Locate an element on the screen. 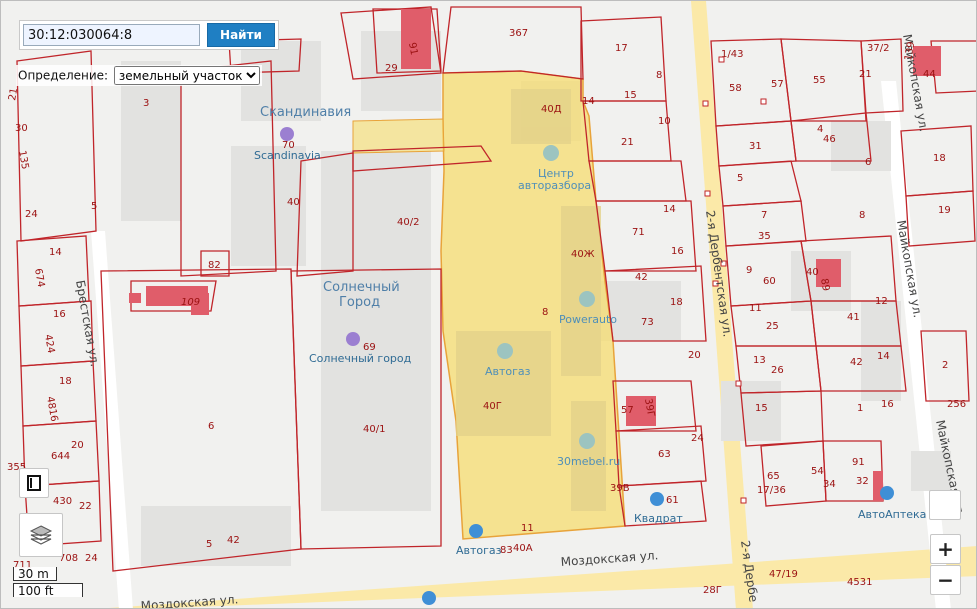  lot-40-1: 40/1 is located at coordinates (374, 429).